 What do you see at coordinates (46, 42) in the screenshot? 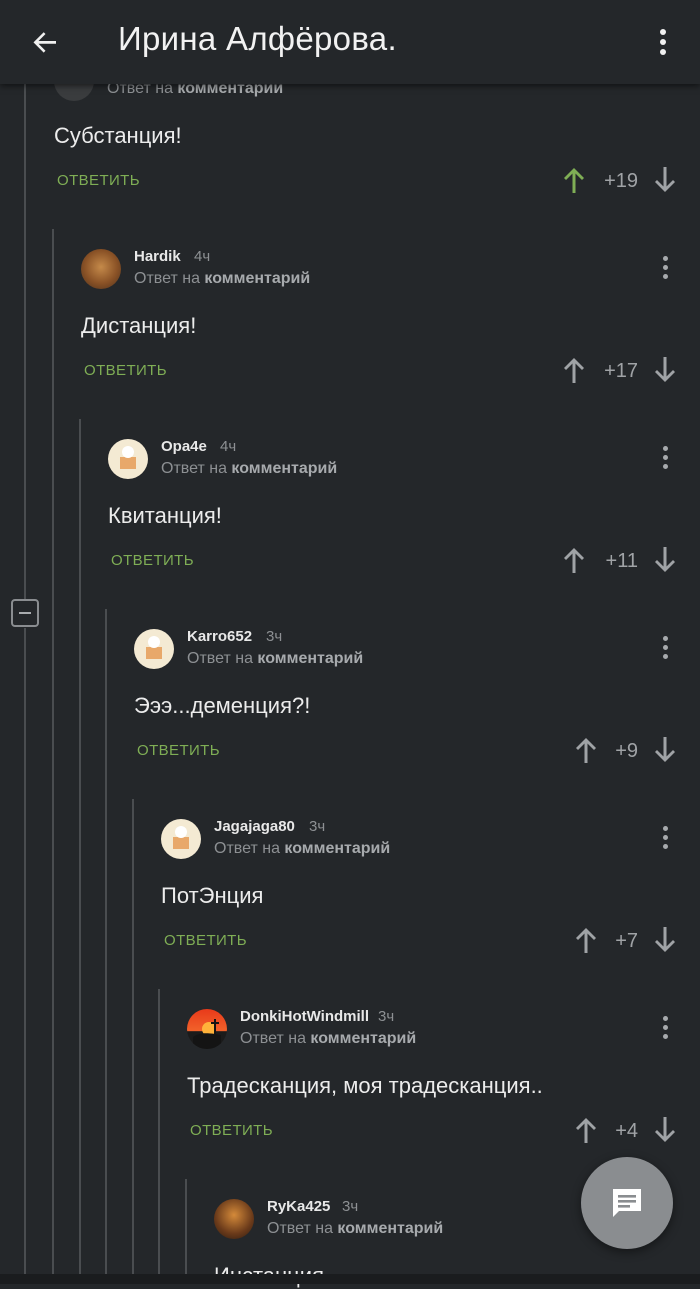
I see `back-arrow-icon` at bounding box center [46, 42].